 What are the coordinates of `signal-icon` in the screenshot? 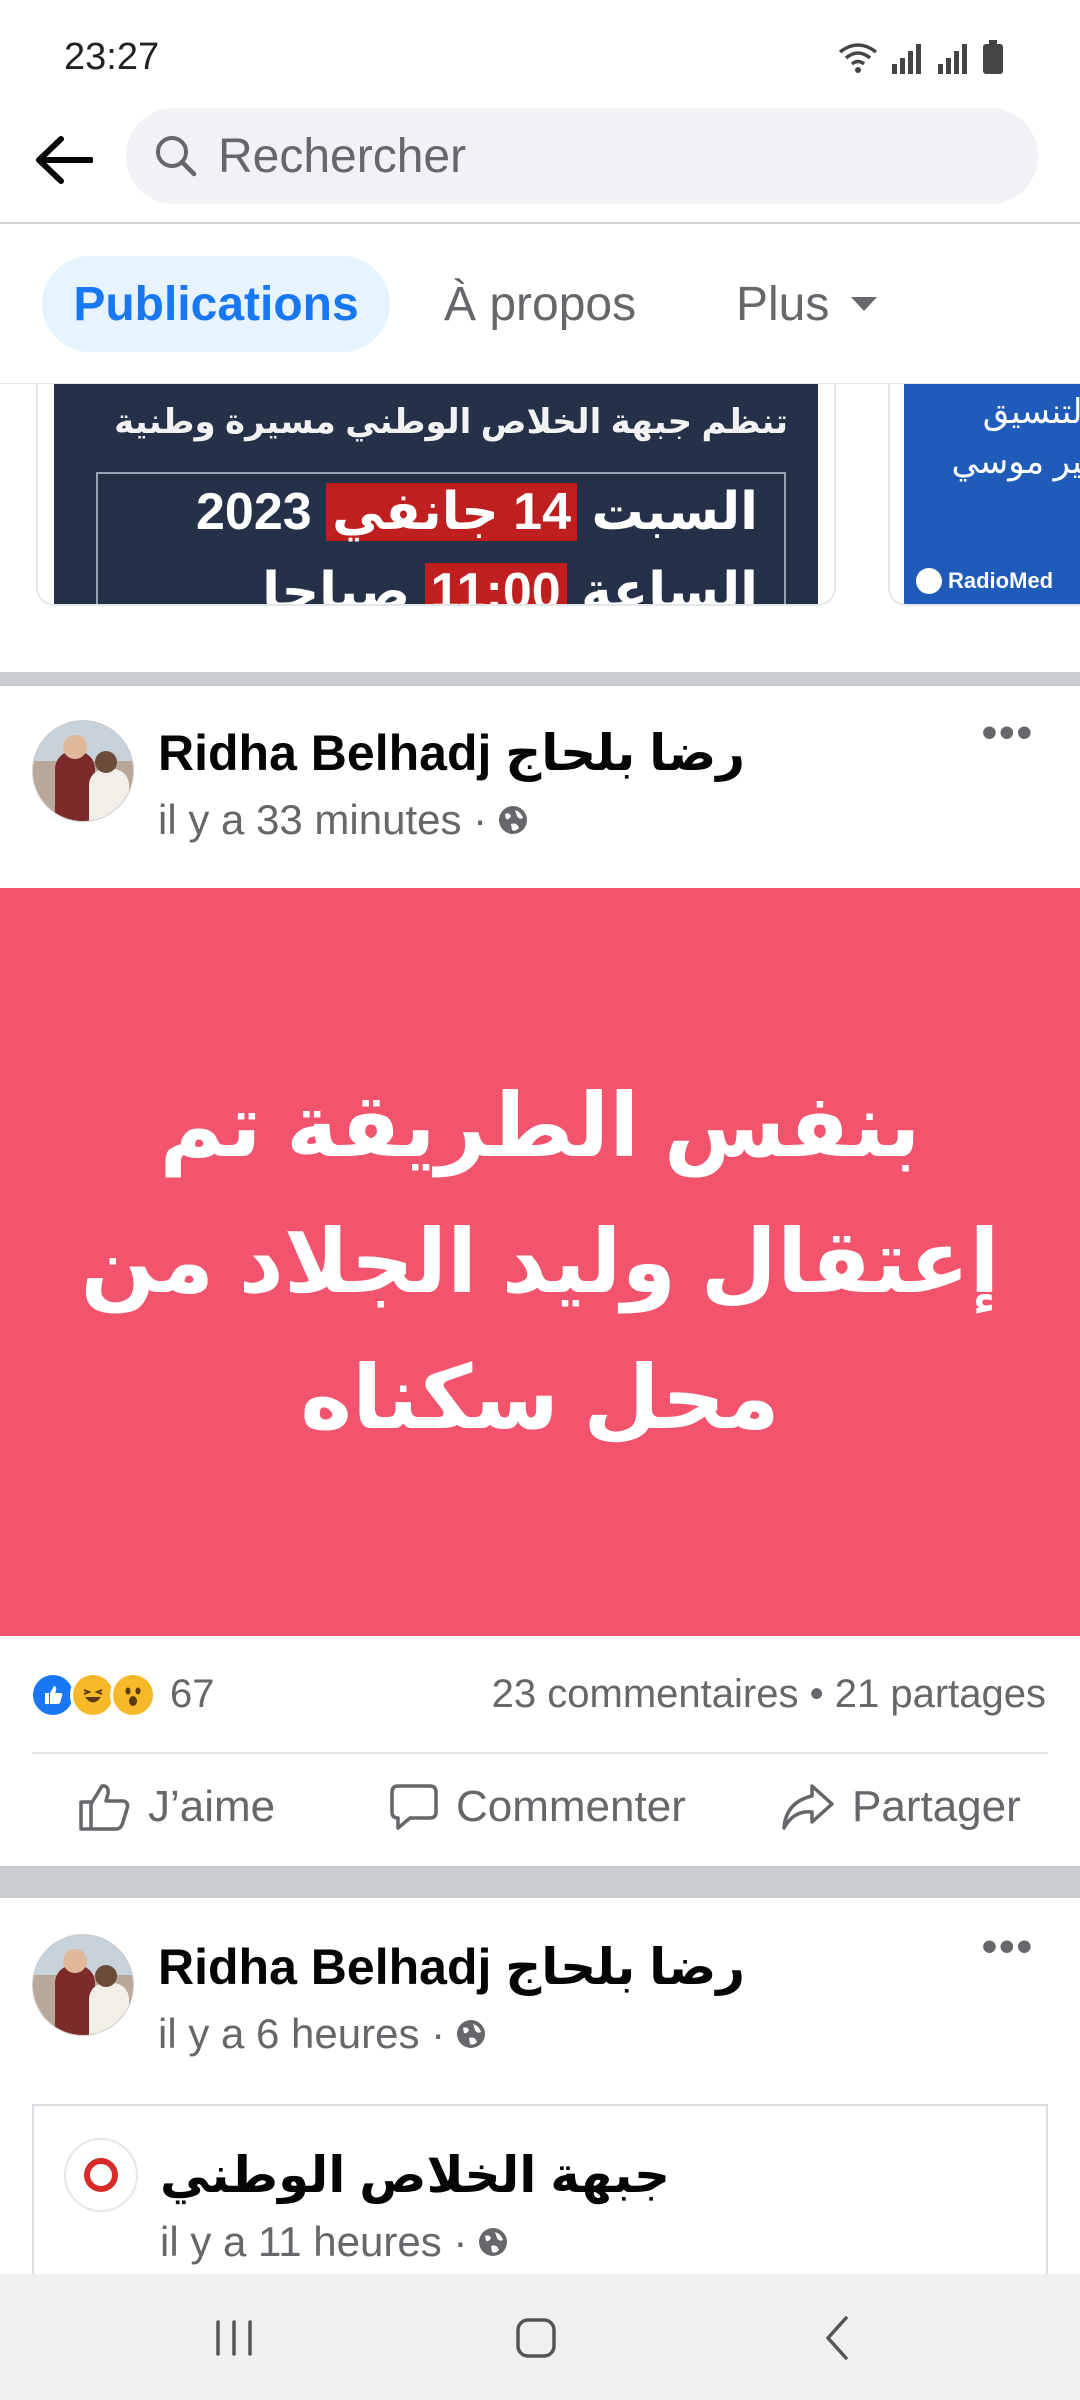 It's located at (906, 59).